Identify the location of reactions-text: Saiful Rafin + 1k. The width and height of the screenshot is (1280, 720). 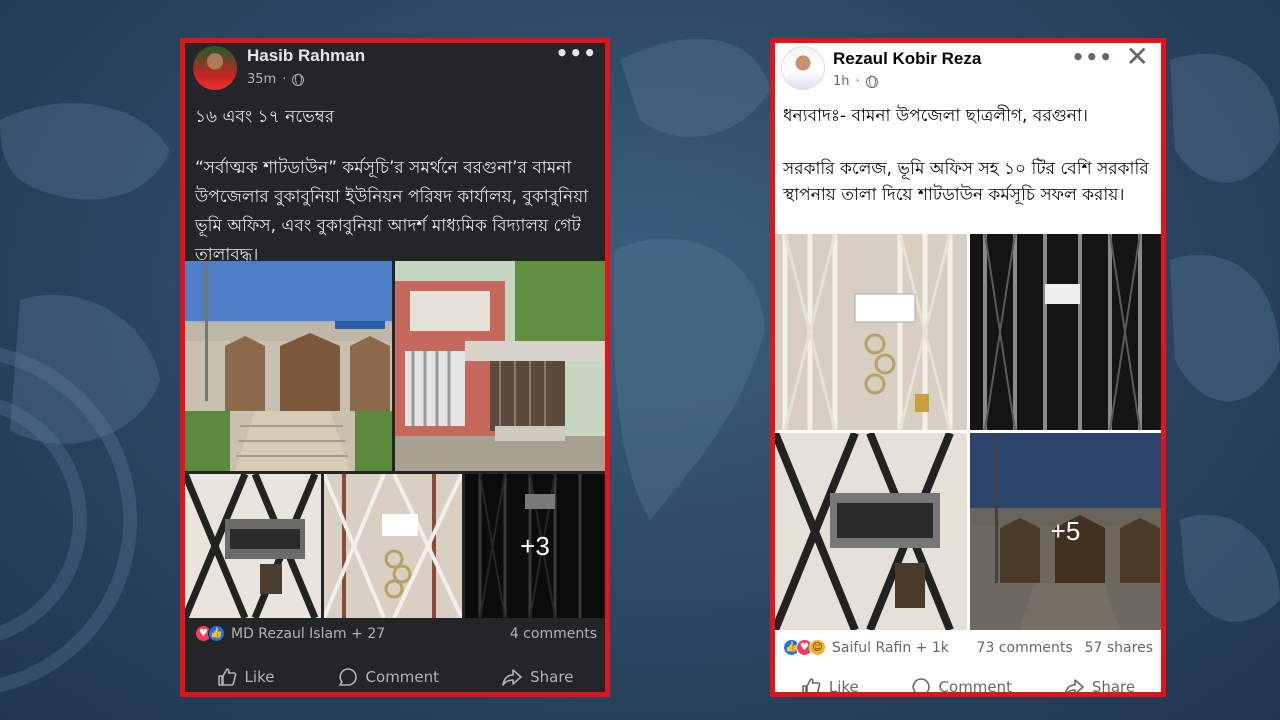
(890, 648).